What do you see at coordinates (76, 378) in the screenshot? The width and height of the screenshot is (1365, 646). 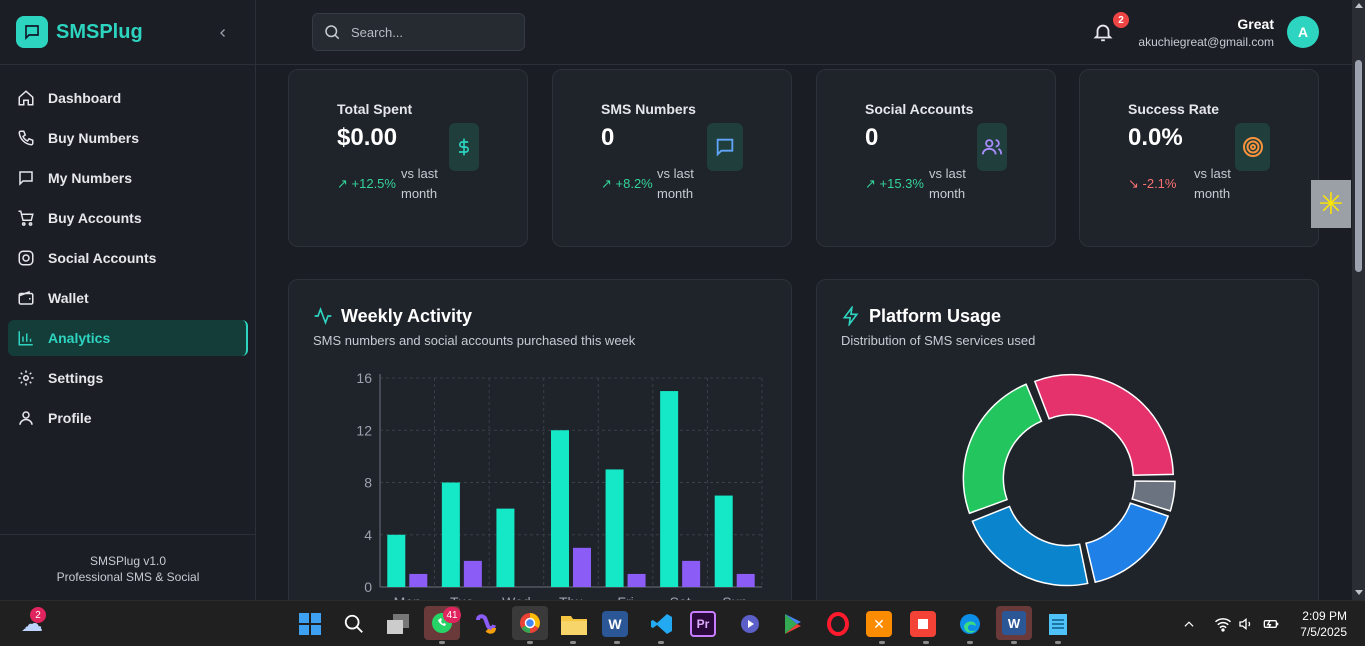 I see `sidebar-item-label: Settings` at bounding box center [76, 378].